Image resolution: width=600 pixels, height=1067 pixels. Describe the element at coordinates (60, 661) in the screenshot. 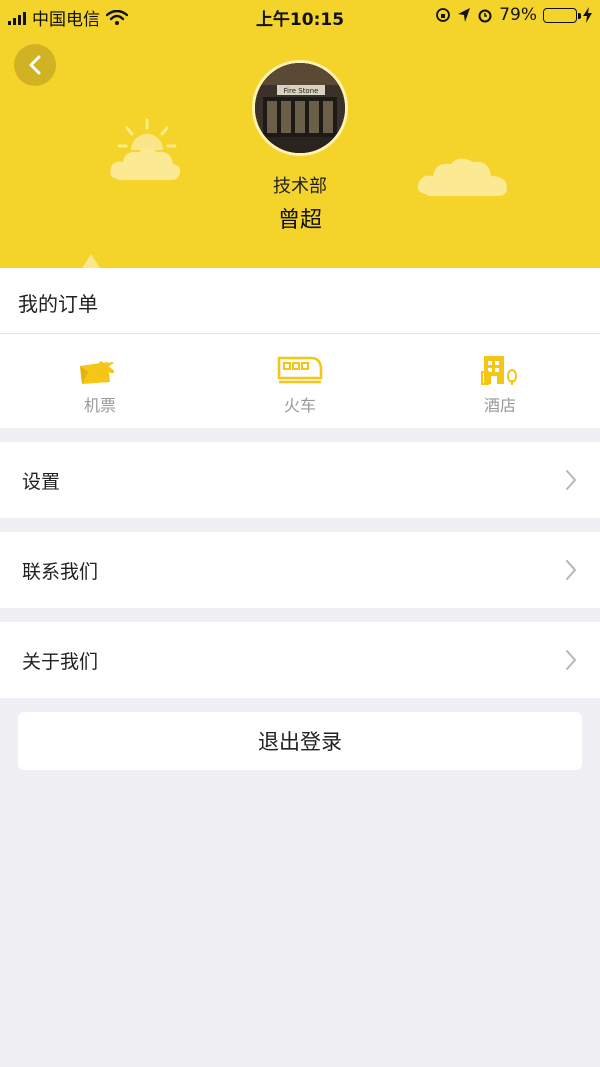

I see `about-us-label: 关于我们` at that location.